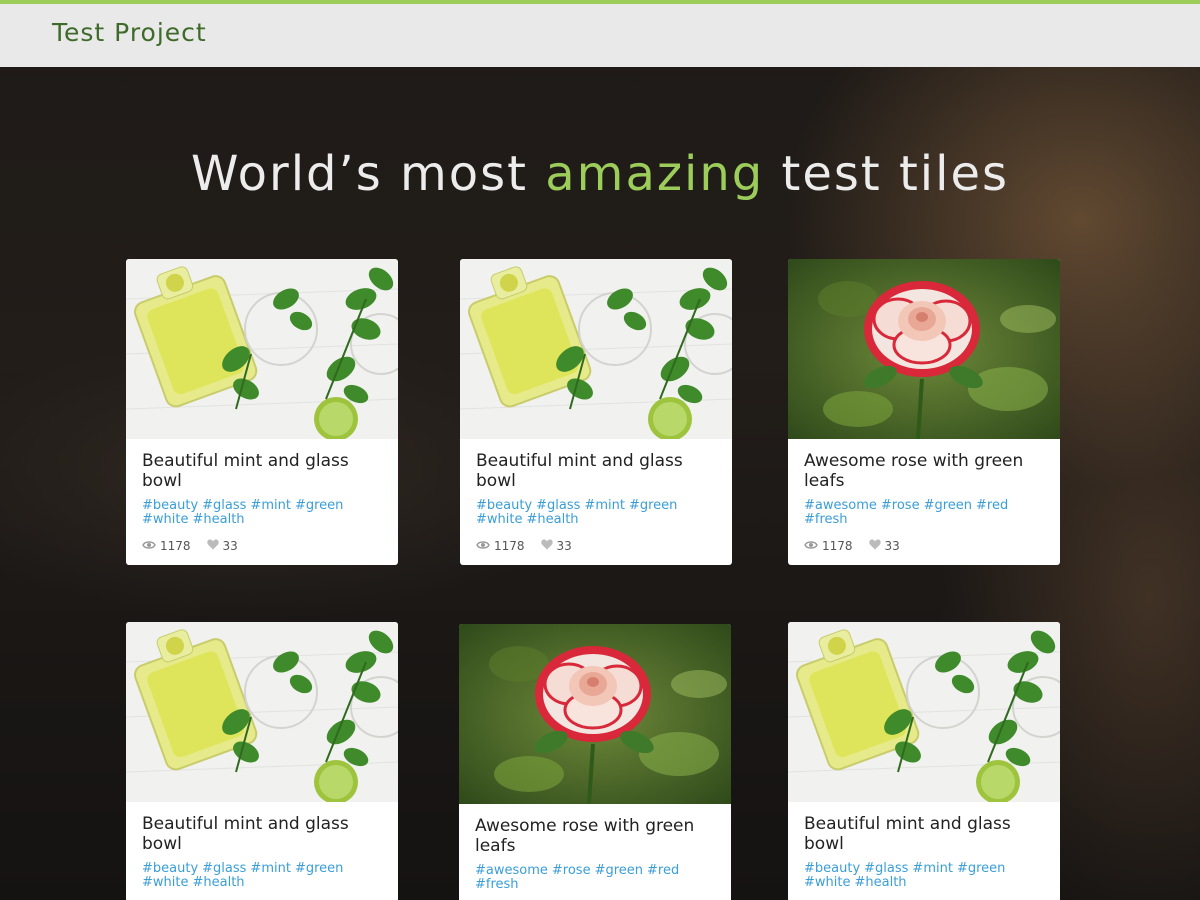 This screenshot has height=900, width=1200. What do you see at coordinates (887, 174) in the screenshot?
I see `title-end: test tiles` at bounding box center [887, 174].